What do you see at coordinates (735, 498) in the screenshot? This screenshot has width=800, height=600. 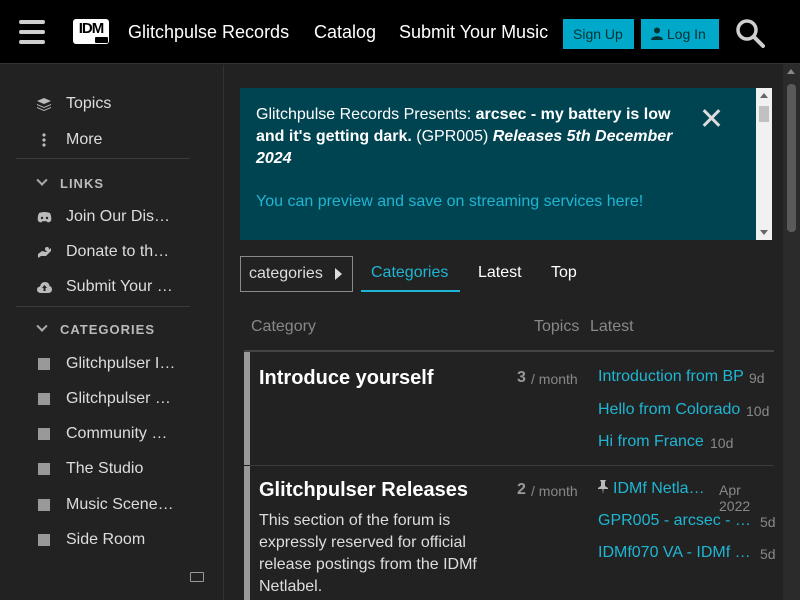 I see `latest-topic-date: Apr 2022` at bounding box center [735, 498].